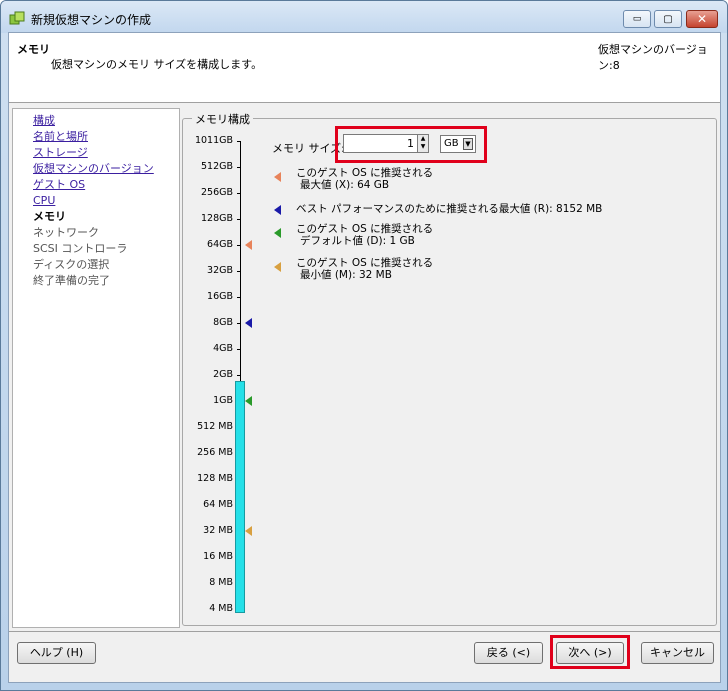 The image size is (728, 691). Describe the element at coordinates (223, 322) in the screenshot. I see `ruler-tick-label: 8GB` at that location.